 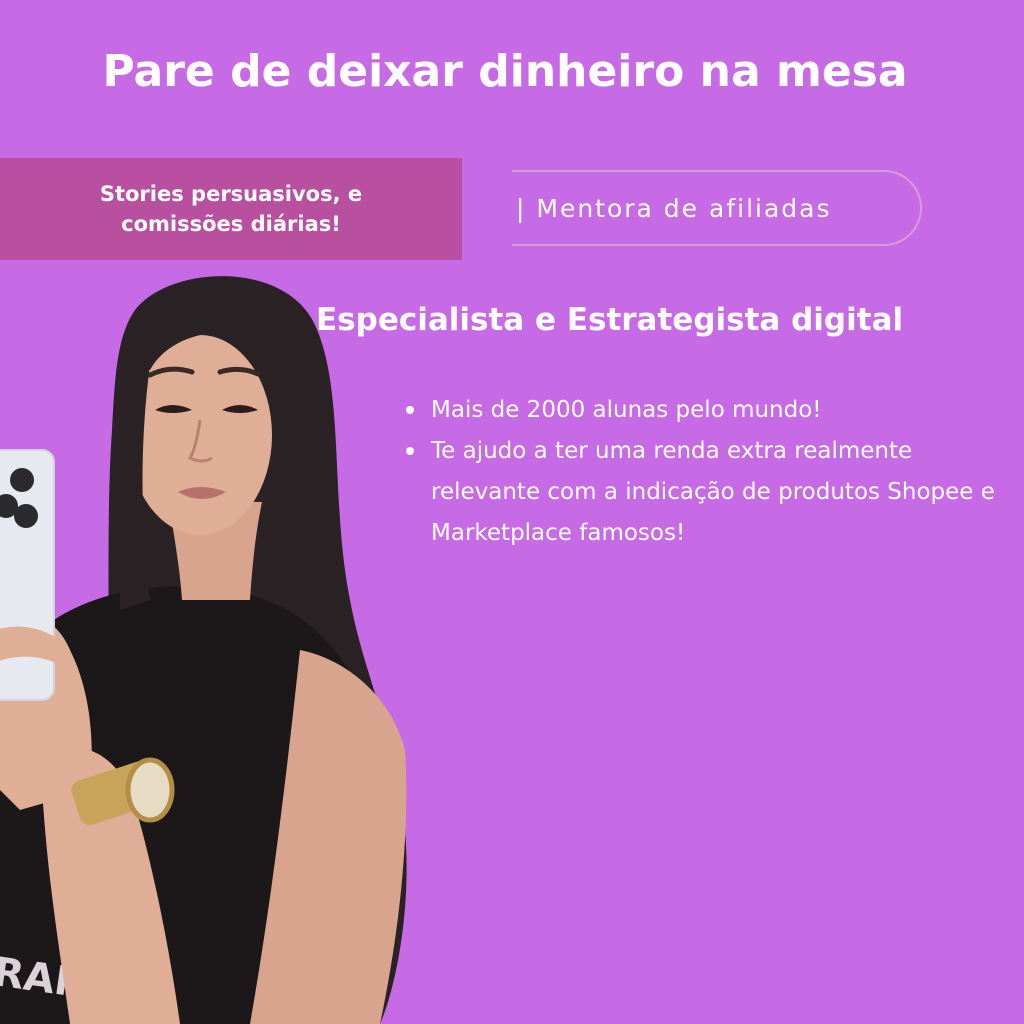 What do you see at coordinates (704, 410) in the screenshot?
I see `benefit-item: Mais de 2000 alunas pelo mundo!` at bounding box center [704, 410].